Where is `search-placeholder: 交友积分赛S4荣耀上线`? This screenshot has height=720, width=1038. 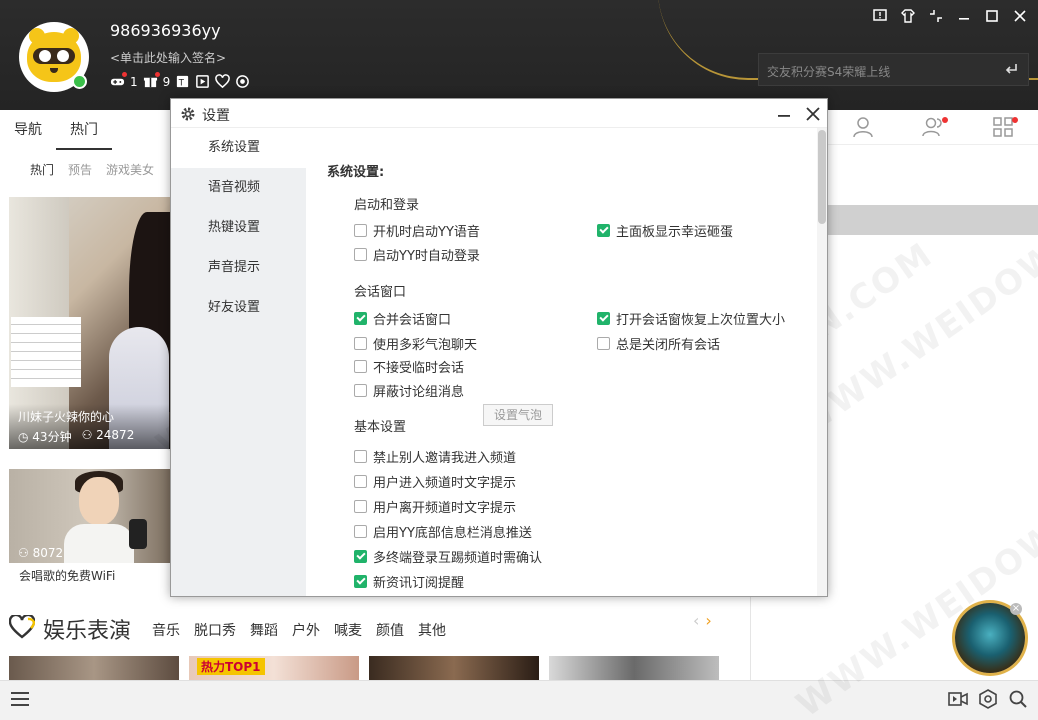 search-placeholder: 交友积分赛S4荣耀上线 is located at coordinates (829, 72).